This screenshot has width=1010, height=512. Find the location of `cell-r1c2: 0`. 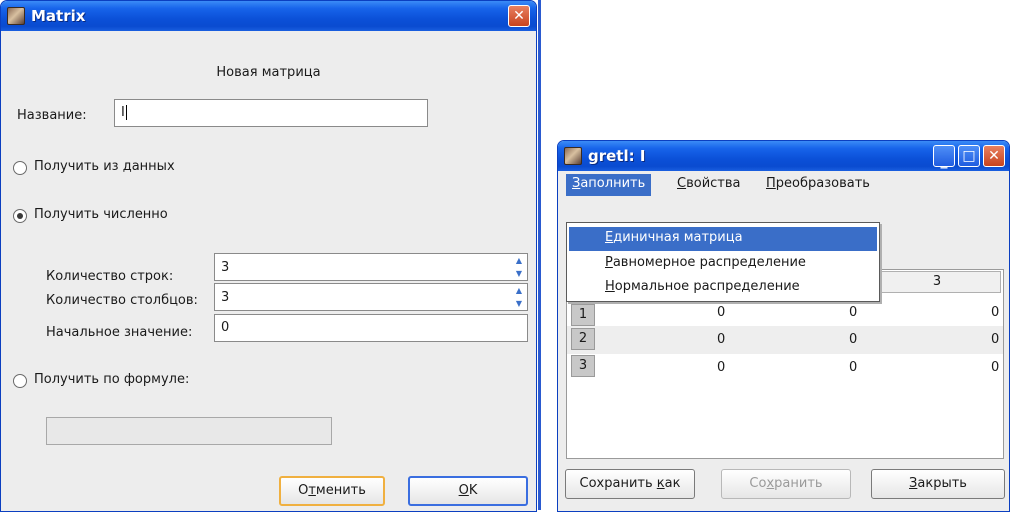

cell-r1c2: 0 is located at coordinates (853, 313).